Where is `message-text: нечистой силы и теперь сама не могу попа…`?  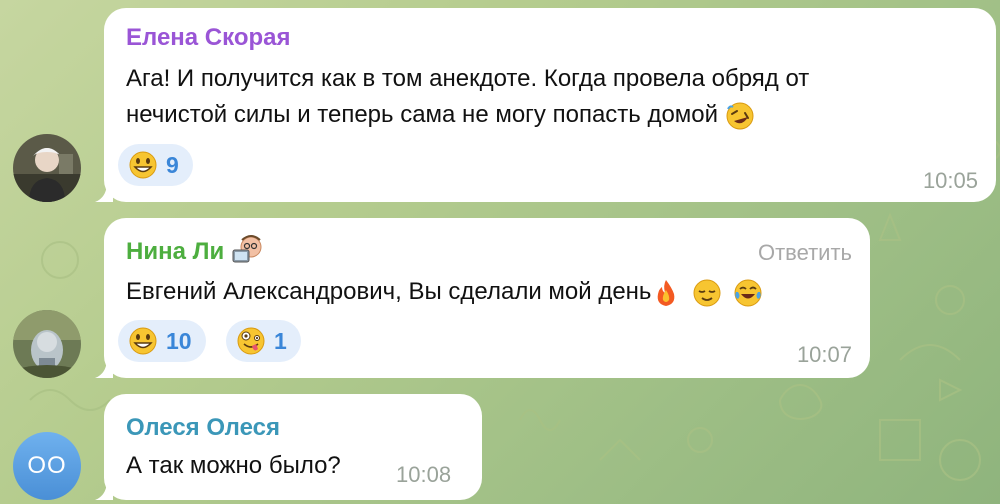 message-text: нечистой силы и теперь сама не могу попа… is located at coordinates (422, 114).